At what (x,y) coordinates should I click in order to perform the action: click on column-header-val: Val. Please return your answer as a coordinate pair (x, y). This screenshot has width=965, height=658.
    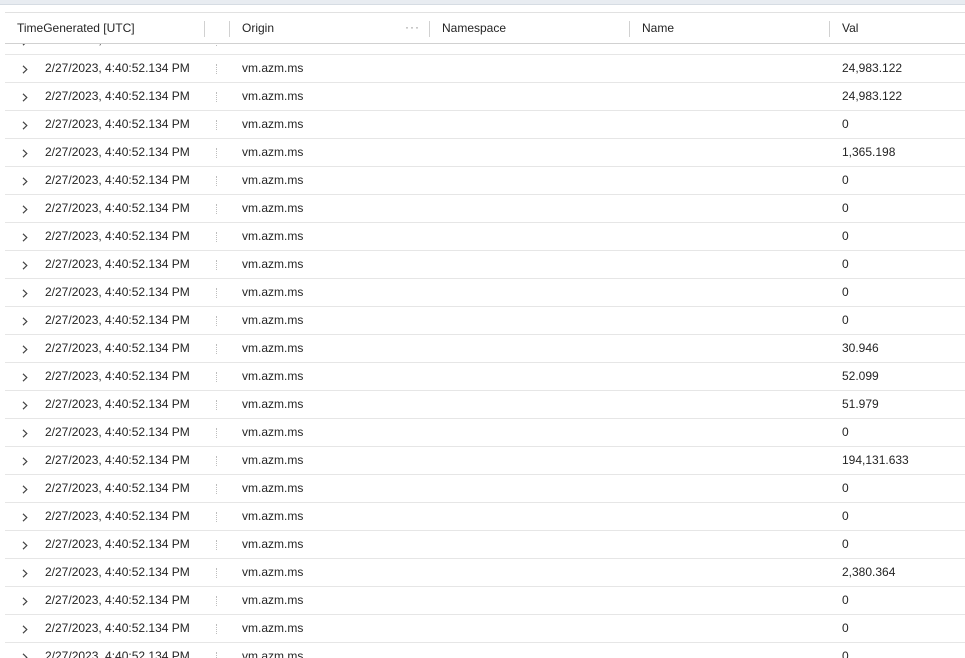
    Looking at the image, I should click on (850, 28).